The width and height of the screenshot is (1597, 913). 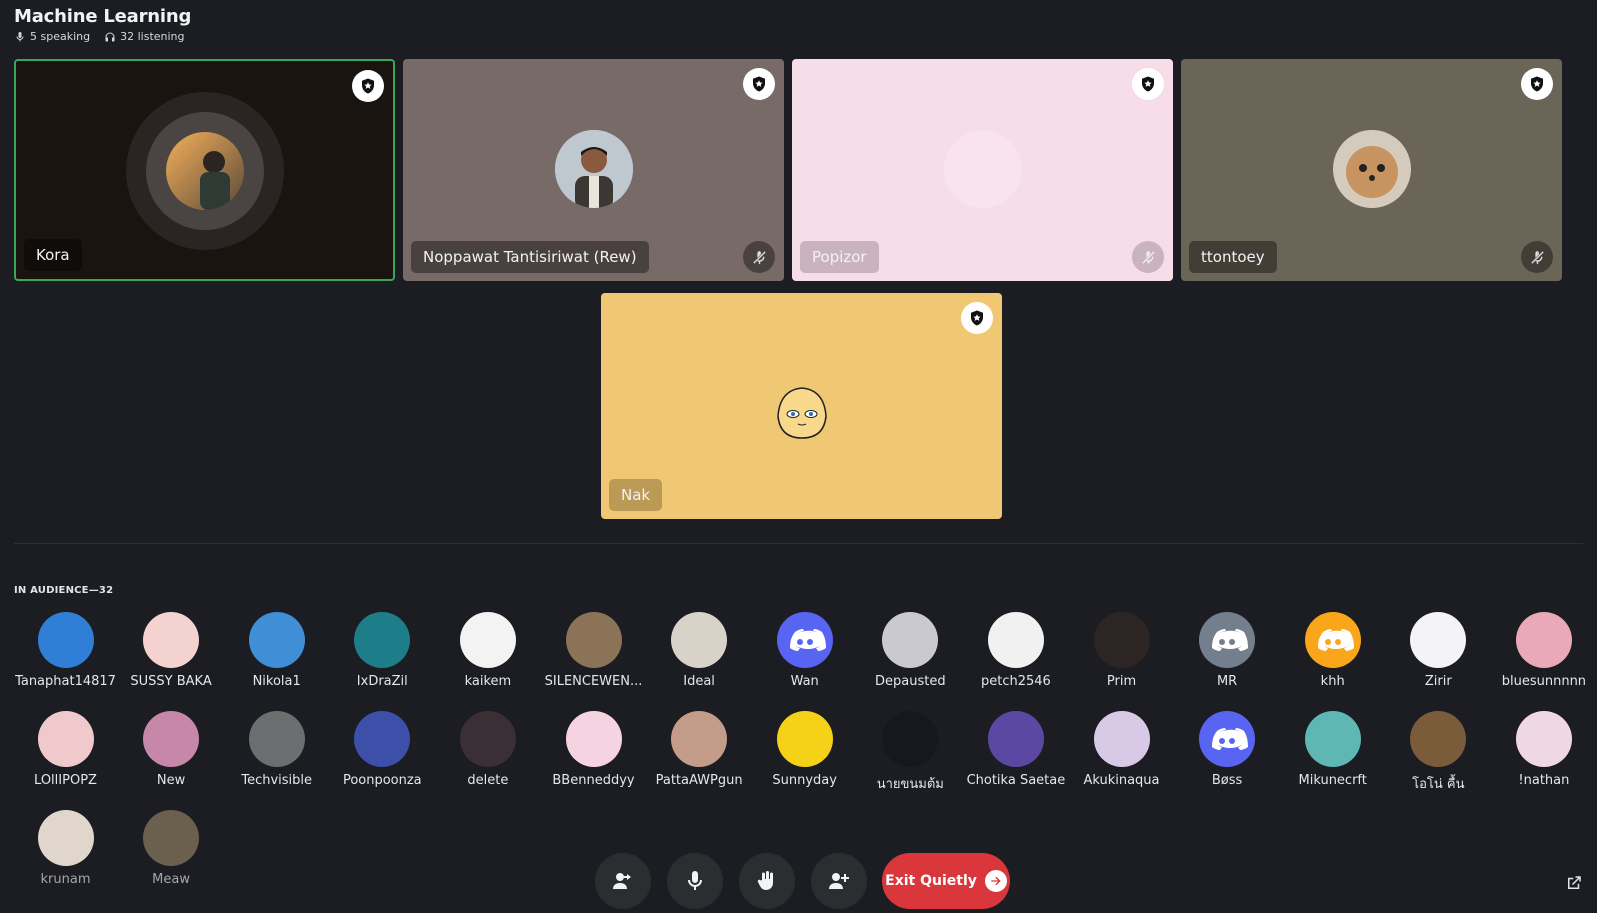 I want to click on audience-member-name: Sunnyday, so click(x=804, y=780).